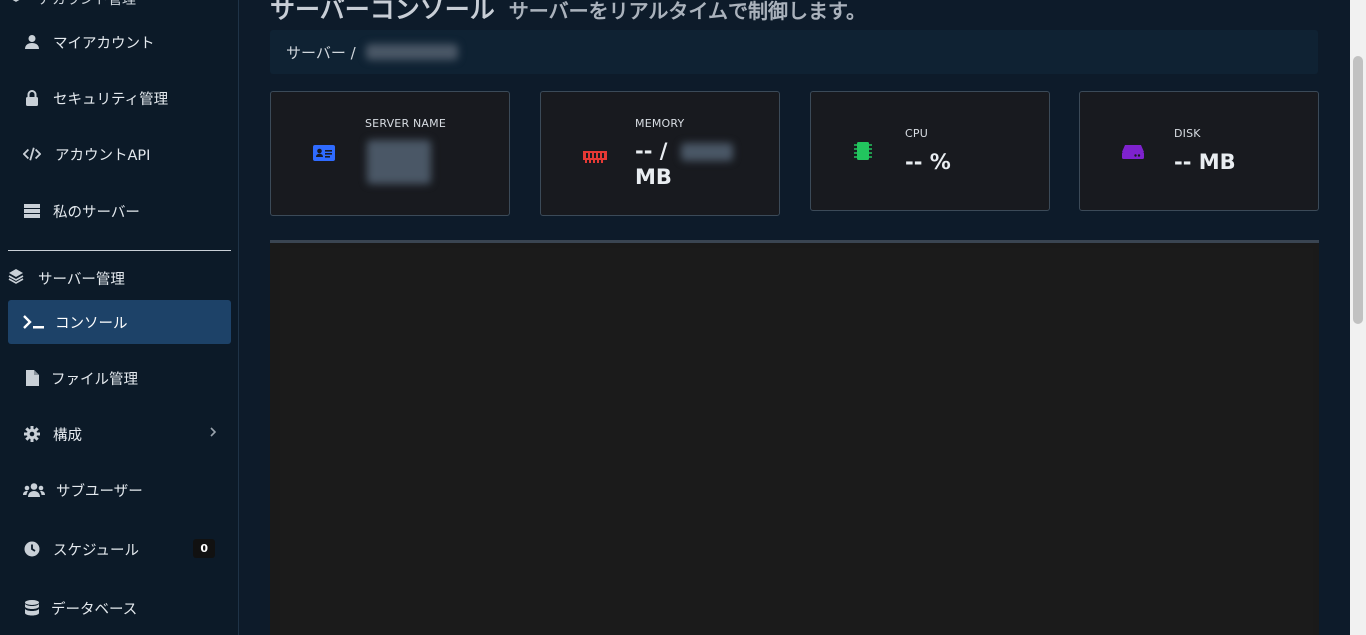 The height and width of the screenshot is (635, 1366). I want to click on sidebar-item-label: 構成, so click(67, 435).